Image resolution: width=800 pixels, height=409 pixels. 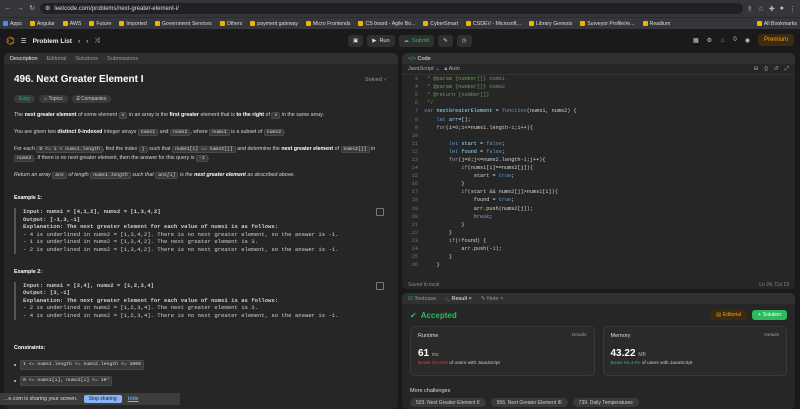 I want to click on extension-icon: ✚, so click(x=772, y=9).